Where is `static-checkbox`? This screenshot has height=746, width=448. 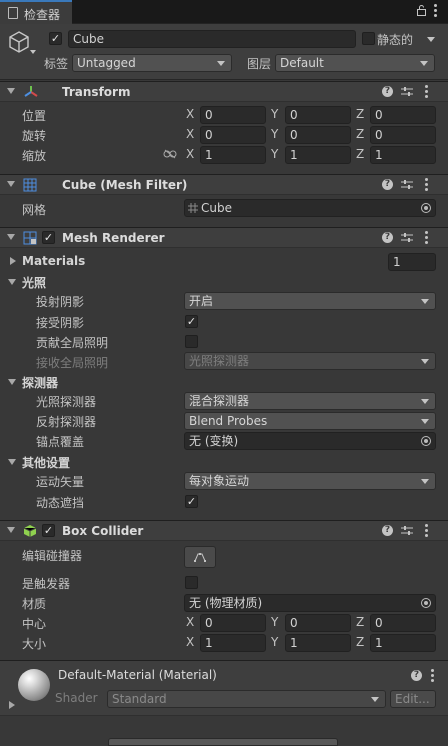
static-checkbox is located at coordinates (368, 38).